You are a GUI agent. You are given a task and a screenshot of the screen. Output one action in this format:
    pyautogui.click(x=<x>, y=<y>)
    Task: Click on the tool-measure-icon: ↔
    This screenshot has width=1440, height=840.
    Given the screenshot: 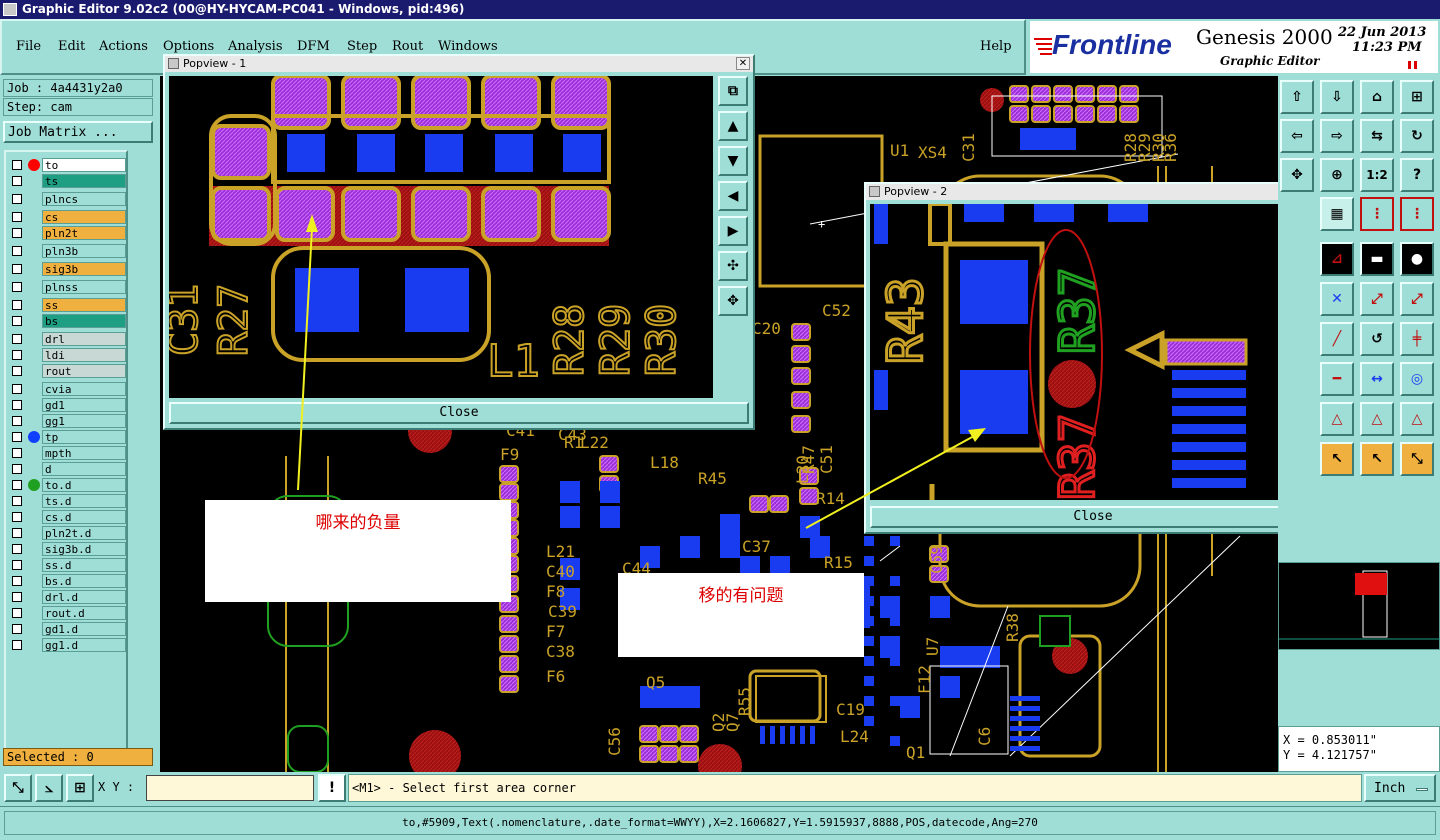 What is the action you would take?
    pyautogui.click(x=1377, y=379)
    